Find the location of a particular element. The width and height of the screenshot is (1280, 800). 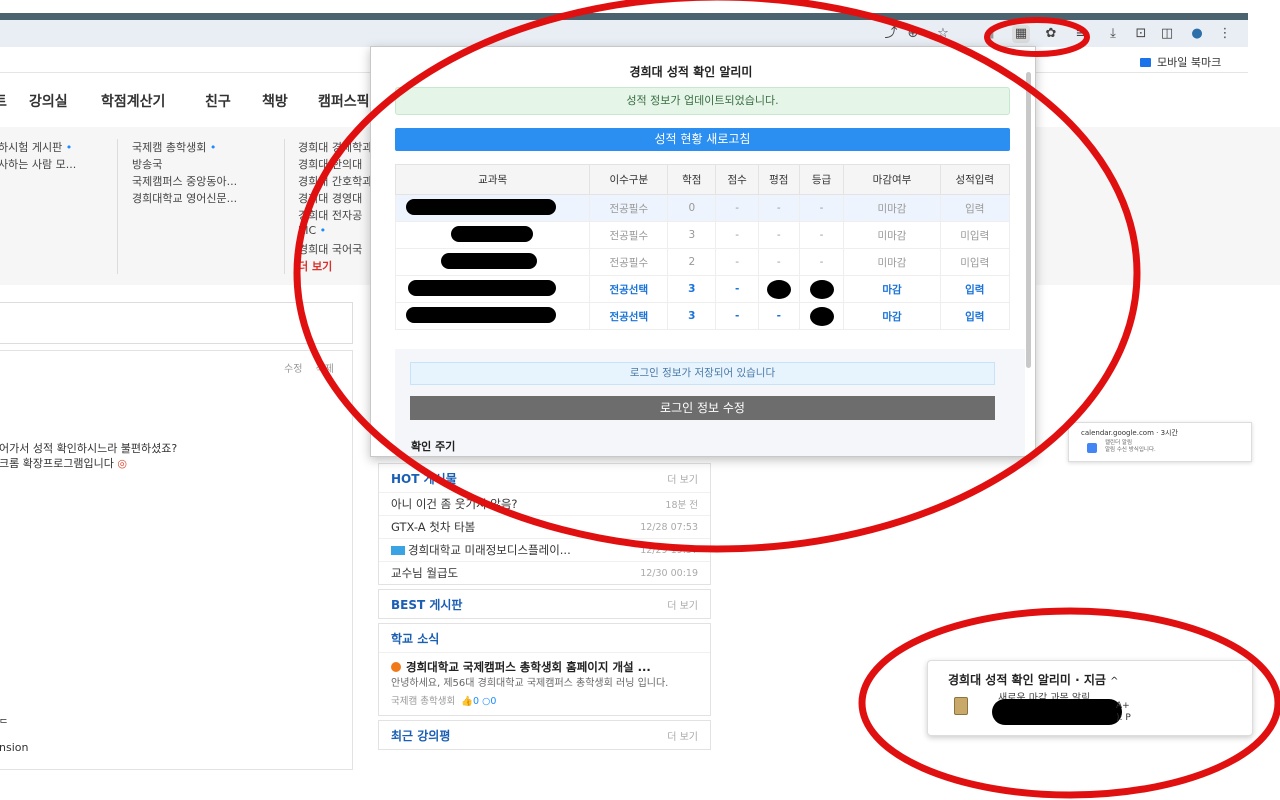

board-link: 경희대 한의대 is located at coordinates (335, 164).